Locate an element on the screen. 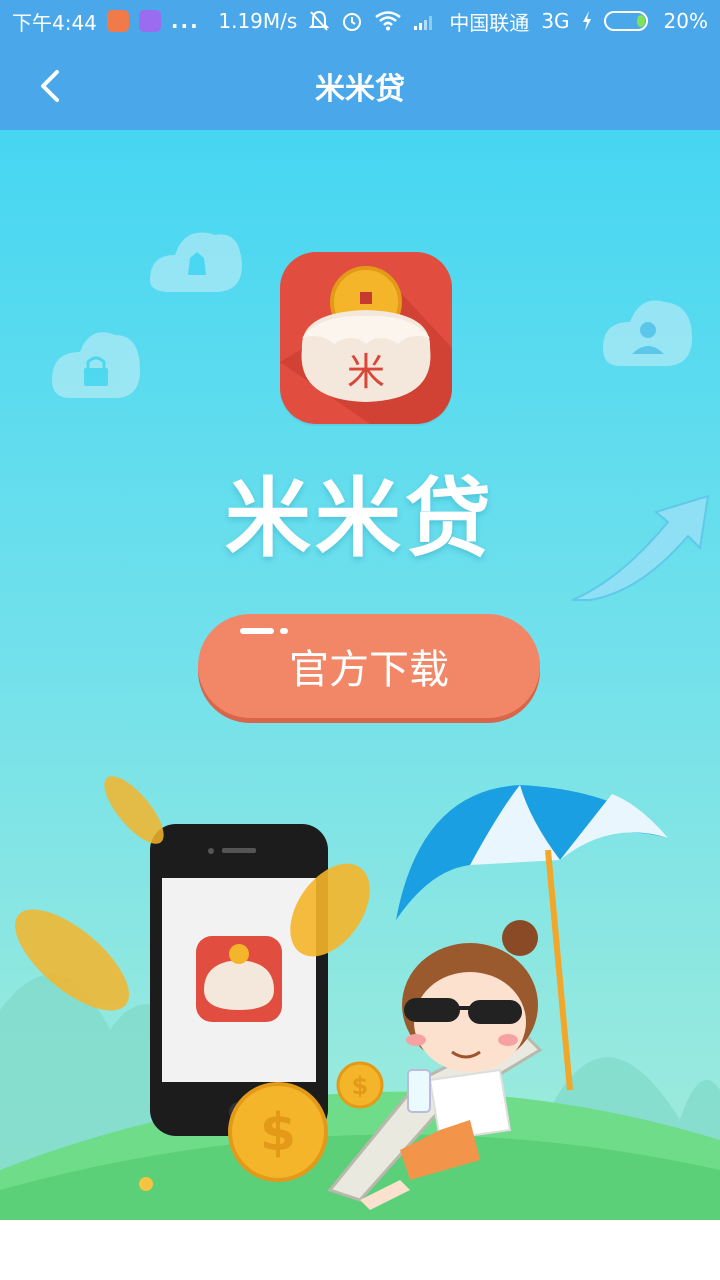 This screenshot has width=720, height=1280. cloud-lock-icon is located at coordinates (96, 365).